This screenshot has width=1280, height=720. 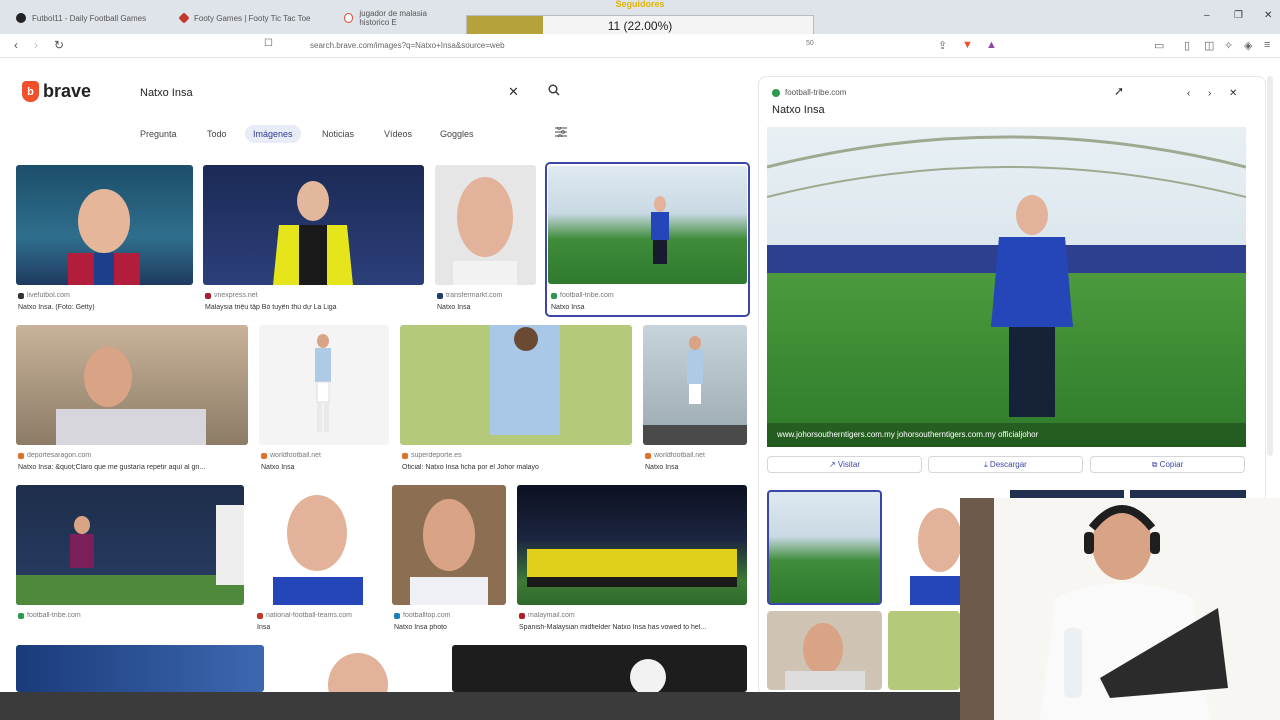 What do you see at coordinates (105, 307) in the screenshot?
I see `result-caption-1: Natxo Insa. (Foto: Getty)` at bounding box center [105, 307].